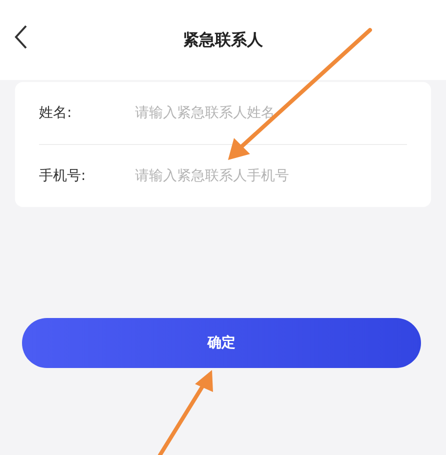  I want to click on page-title: 紧急联系人, so click(223, 40).